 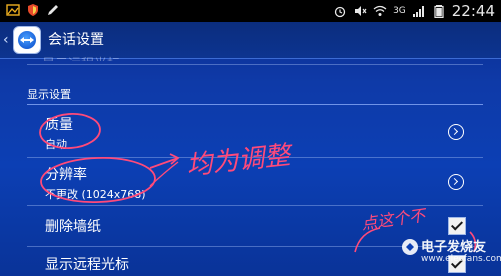 I want to click on watermark: 电子发烧友 www.elecfans.com, so click(x=451, y=254).